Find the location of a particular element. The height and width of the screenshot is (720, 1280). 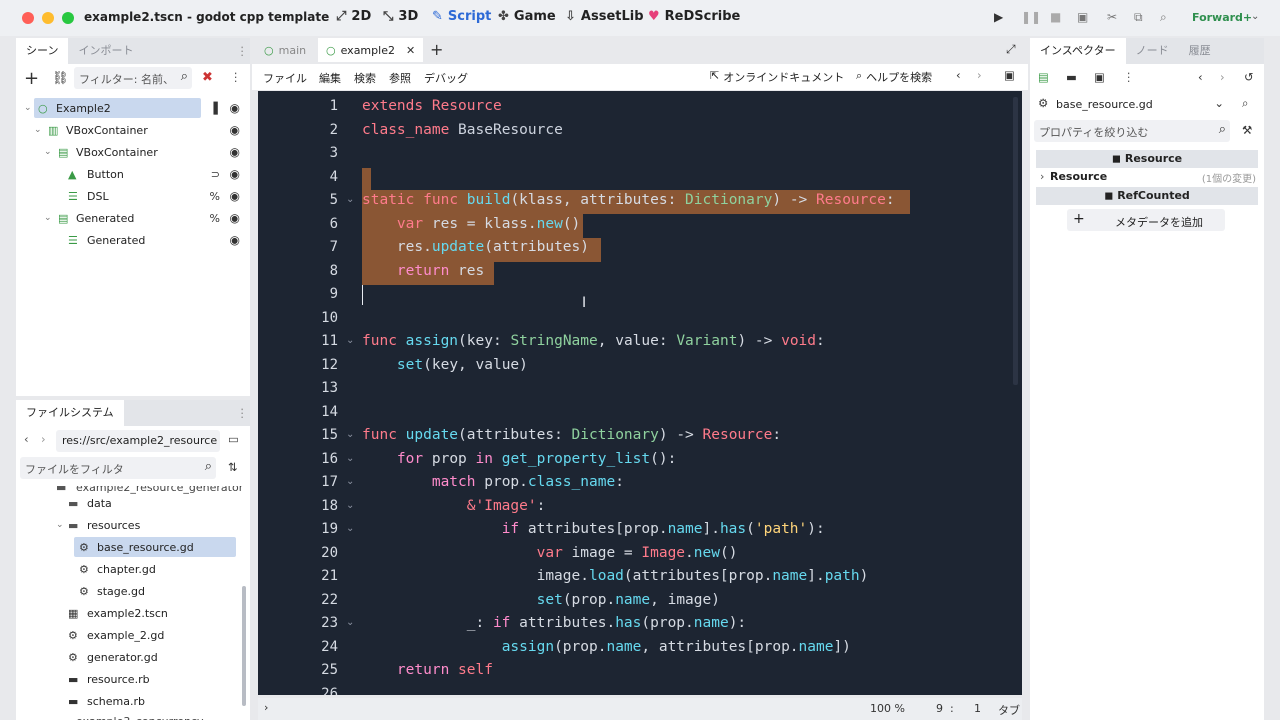

add-node-icon: + is located at coordinates (31, 78).